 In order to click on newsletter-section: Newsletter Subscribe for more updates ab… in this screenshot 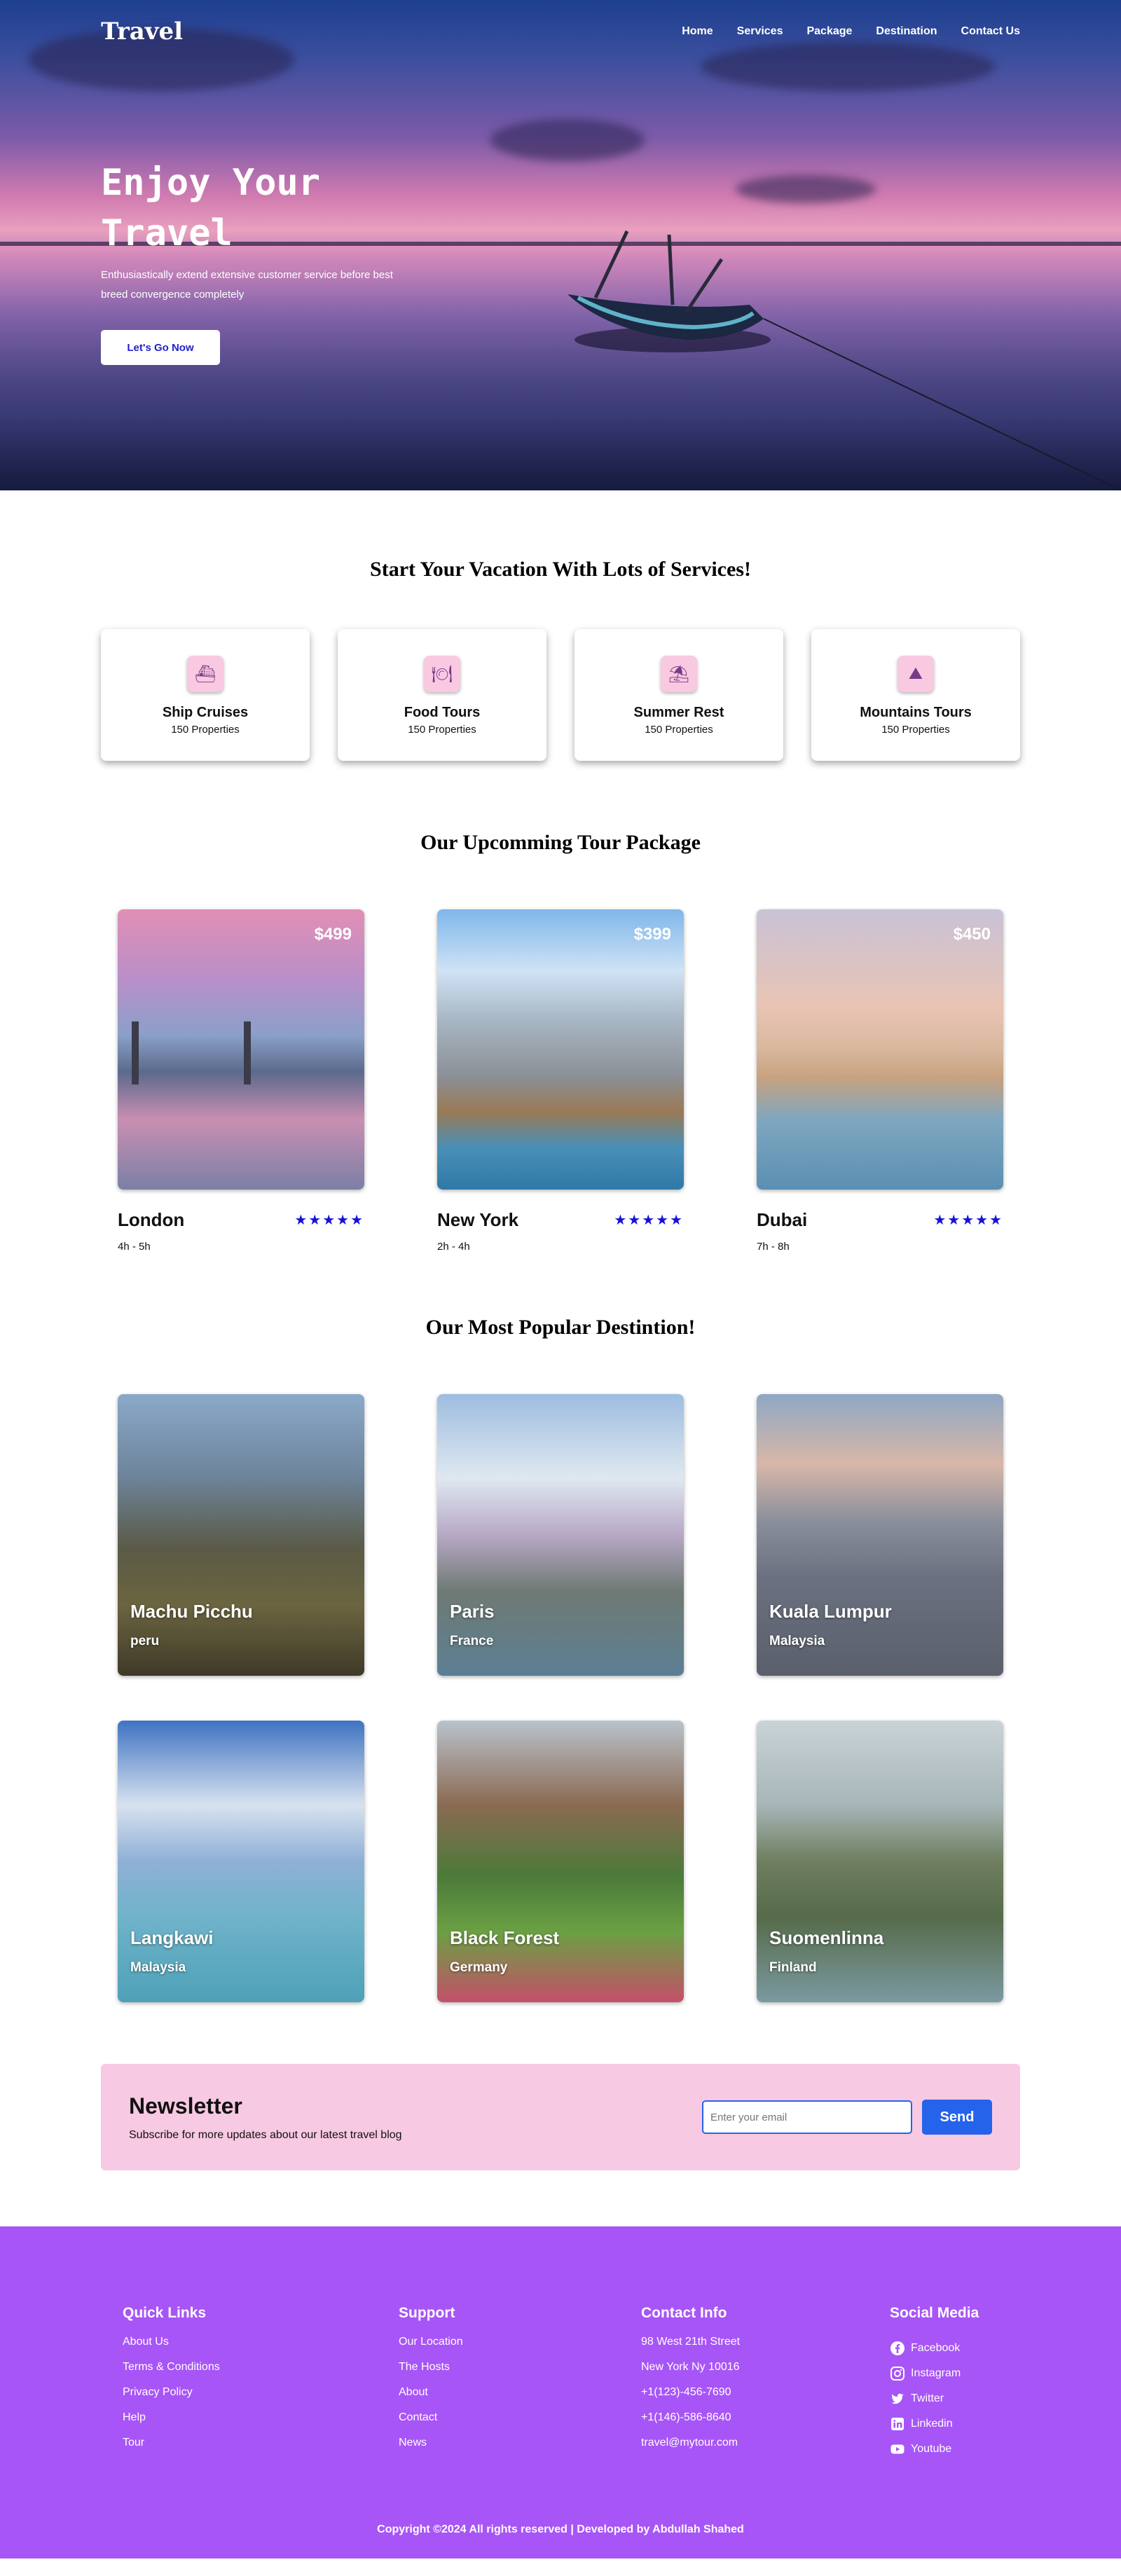, I will do `click(560, 2117)`.